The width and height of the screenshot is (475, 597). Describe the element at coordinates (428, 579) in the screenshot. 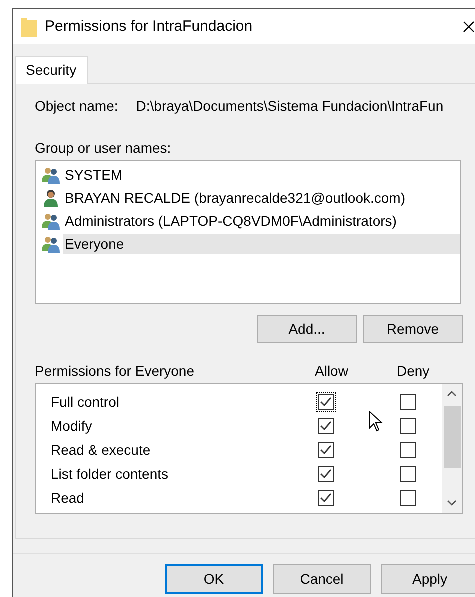

I see `dialog-button: Apply` at that location.